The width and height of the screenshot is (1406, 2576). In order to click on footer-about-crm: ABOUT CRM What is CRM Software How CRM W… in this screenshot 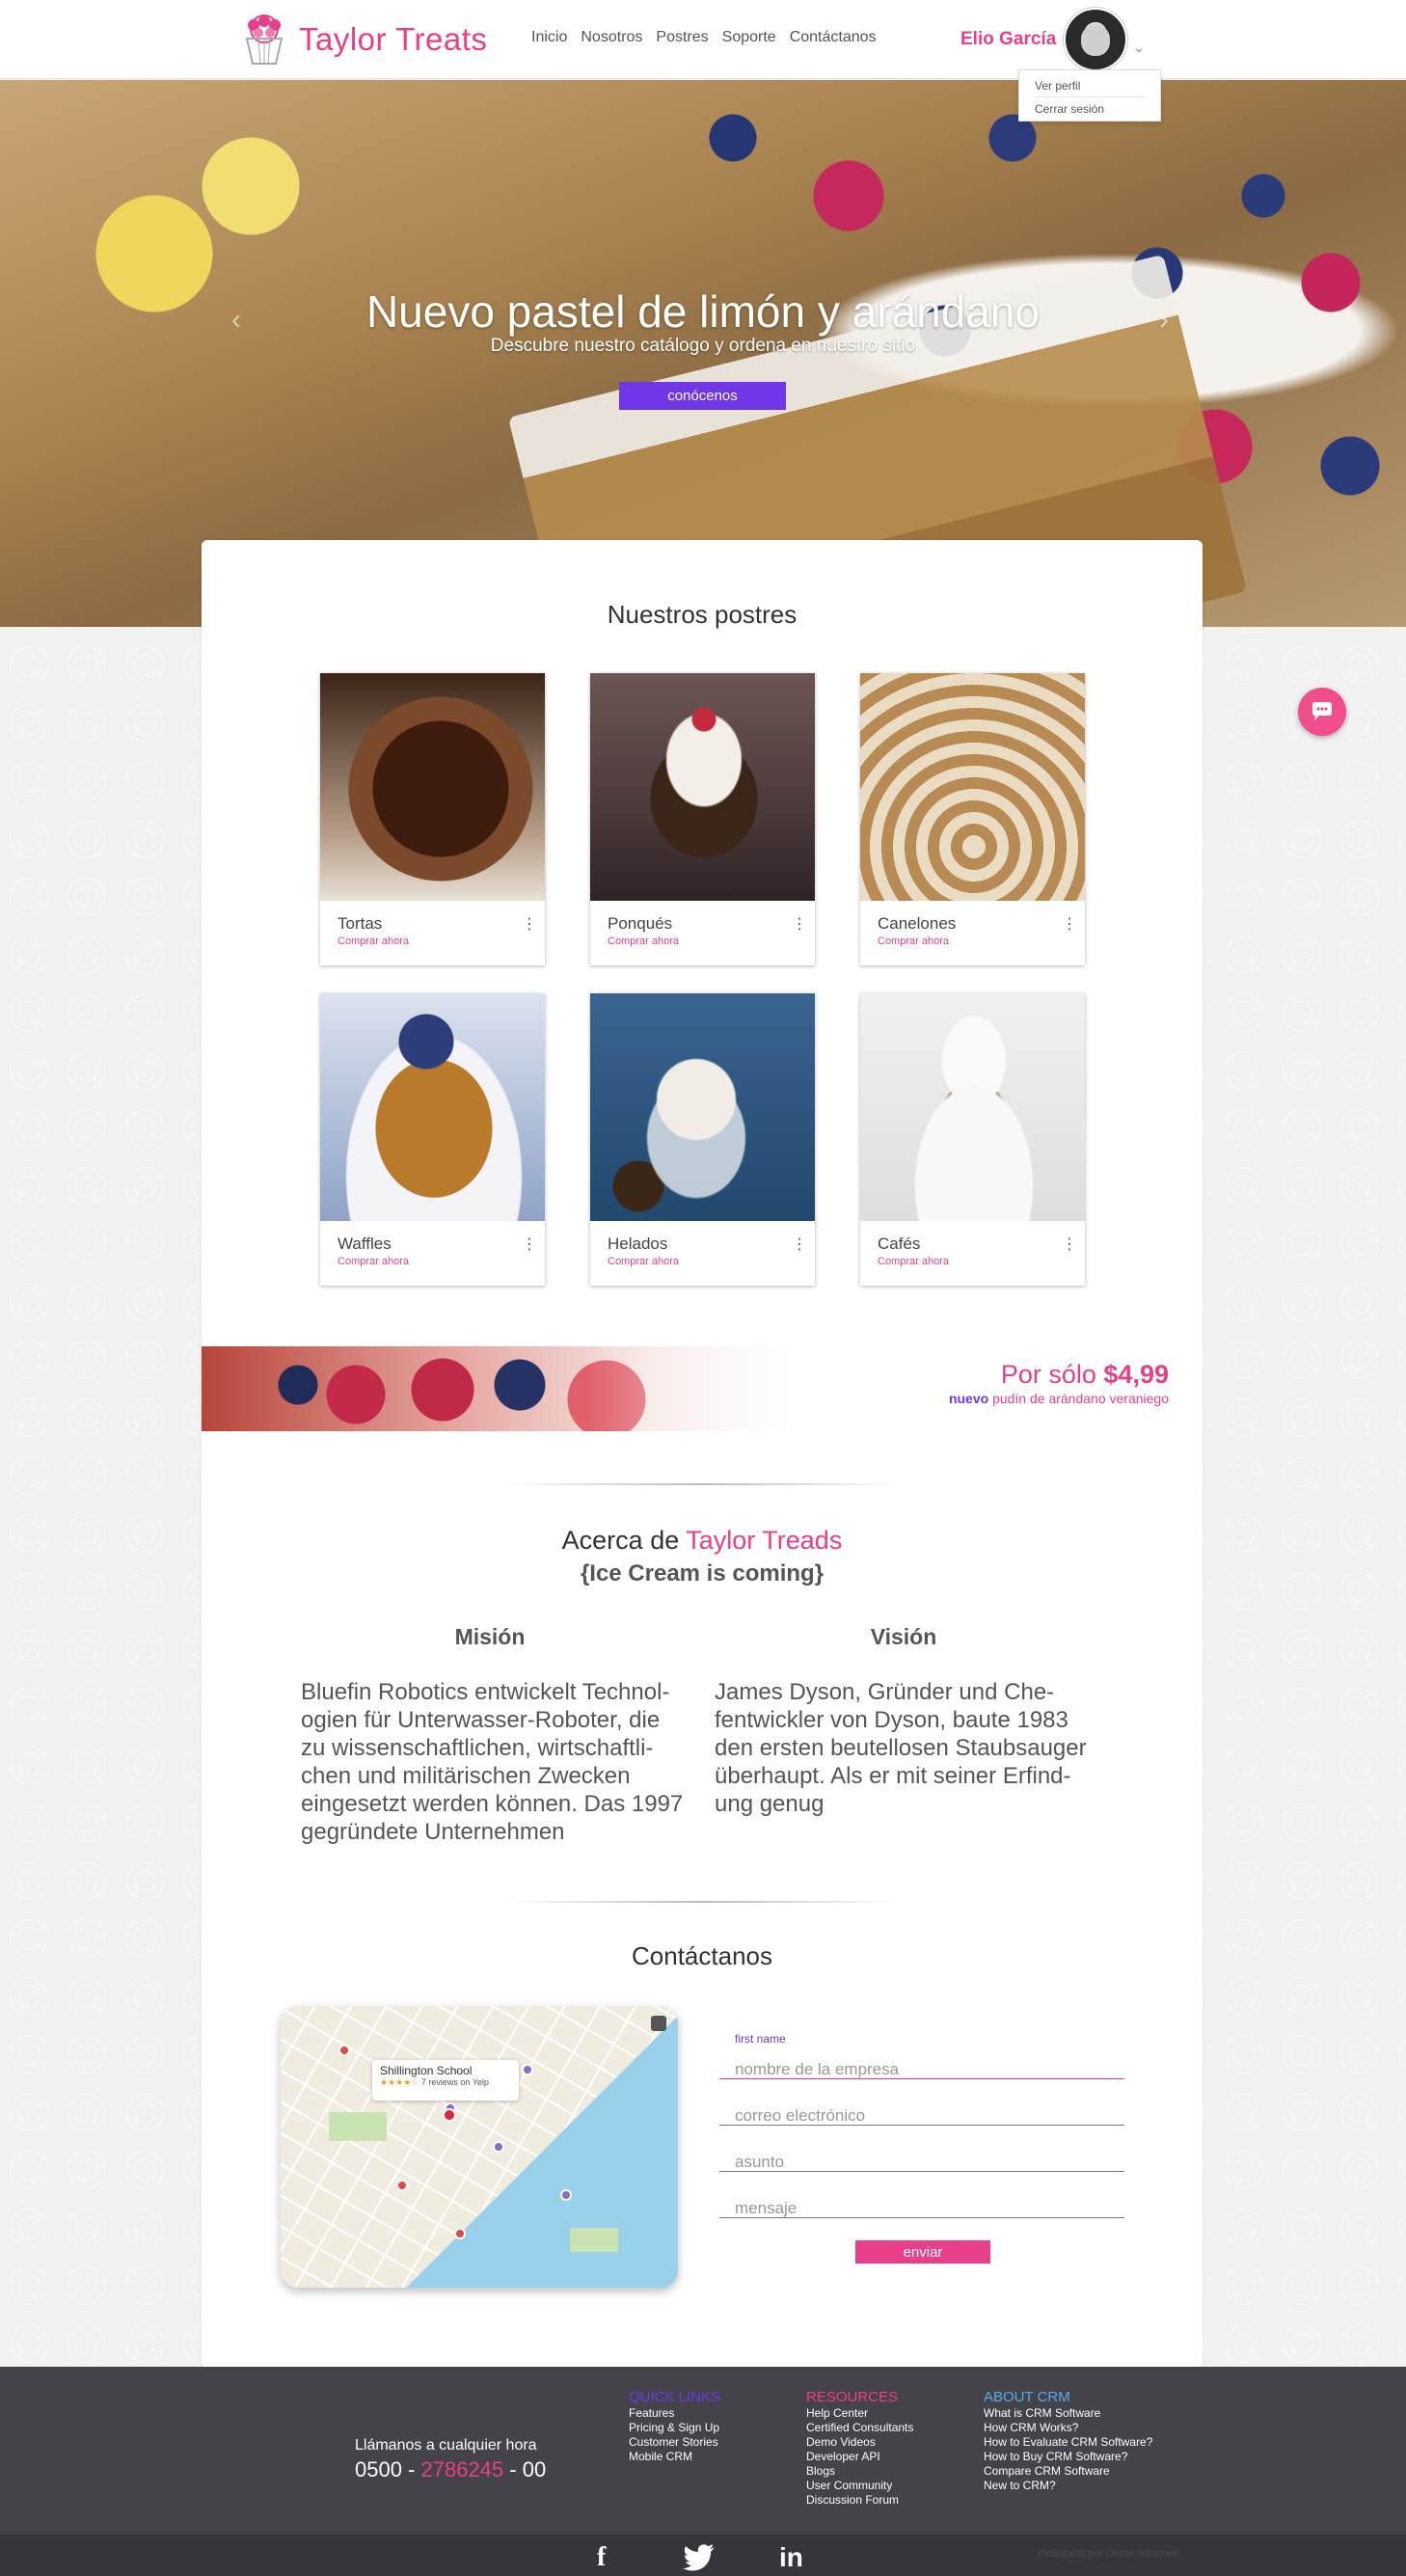, I will do `click(1068, 2441)`.